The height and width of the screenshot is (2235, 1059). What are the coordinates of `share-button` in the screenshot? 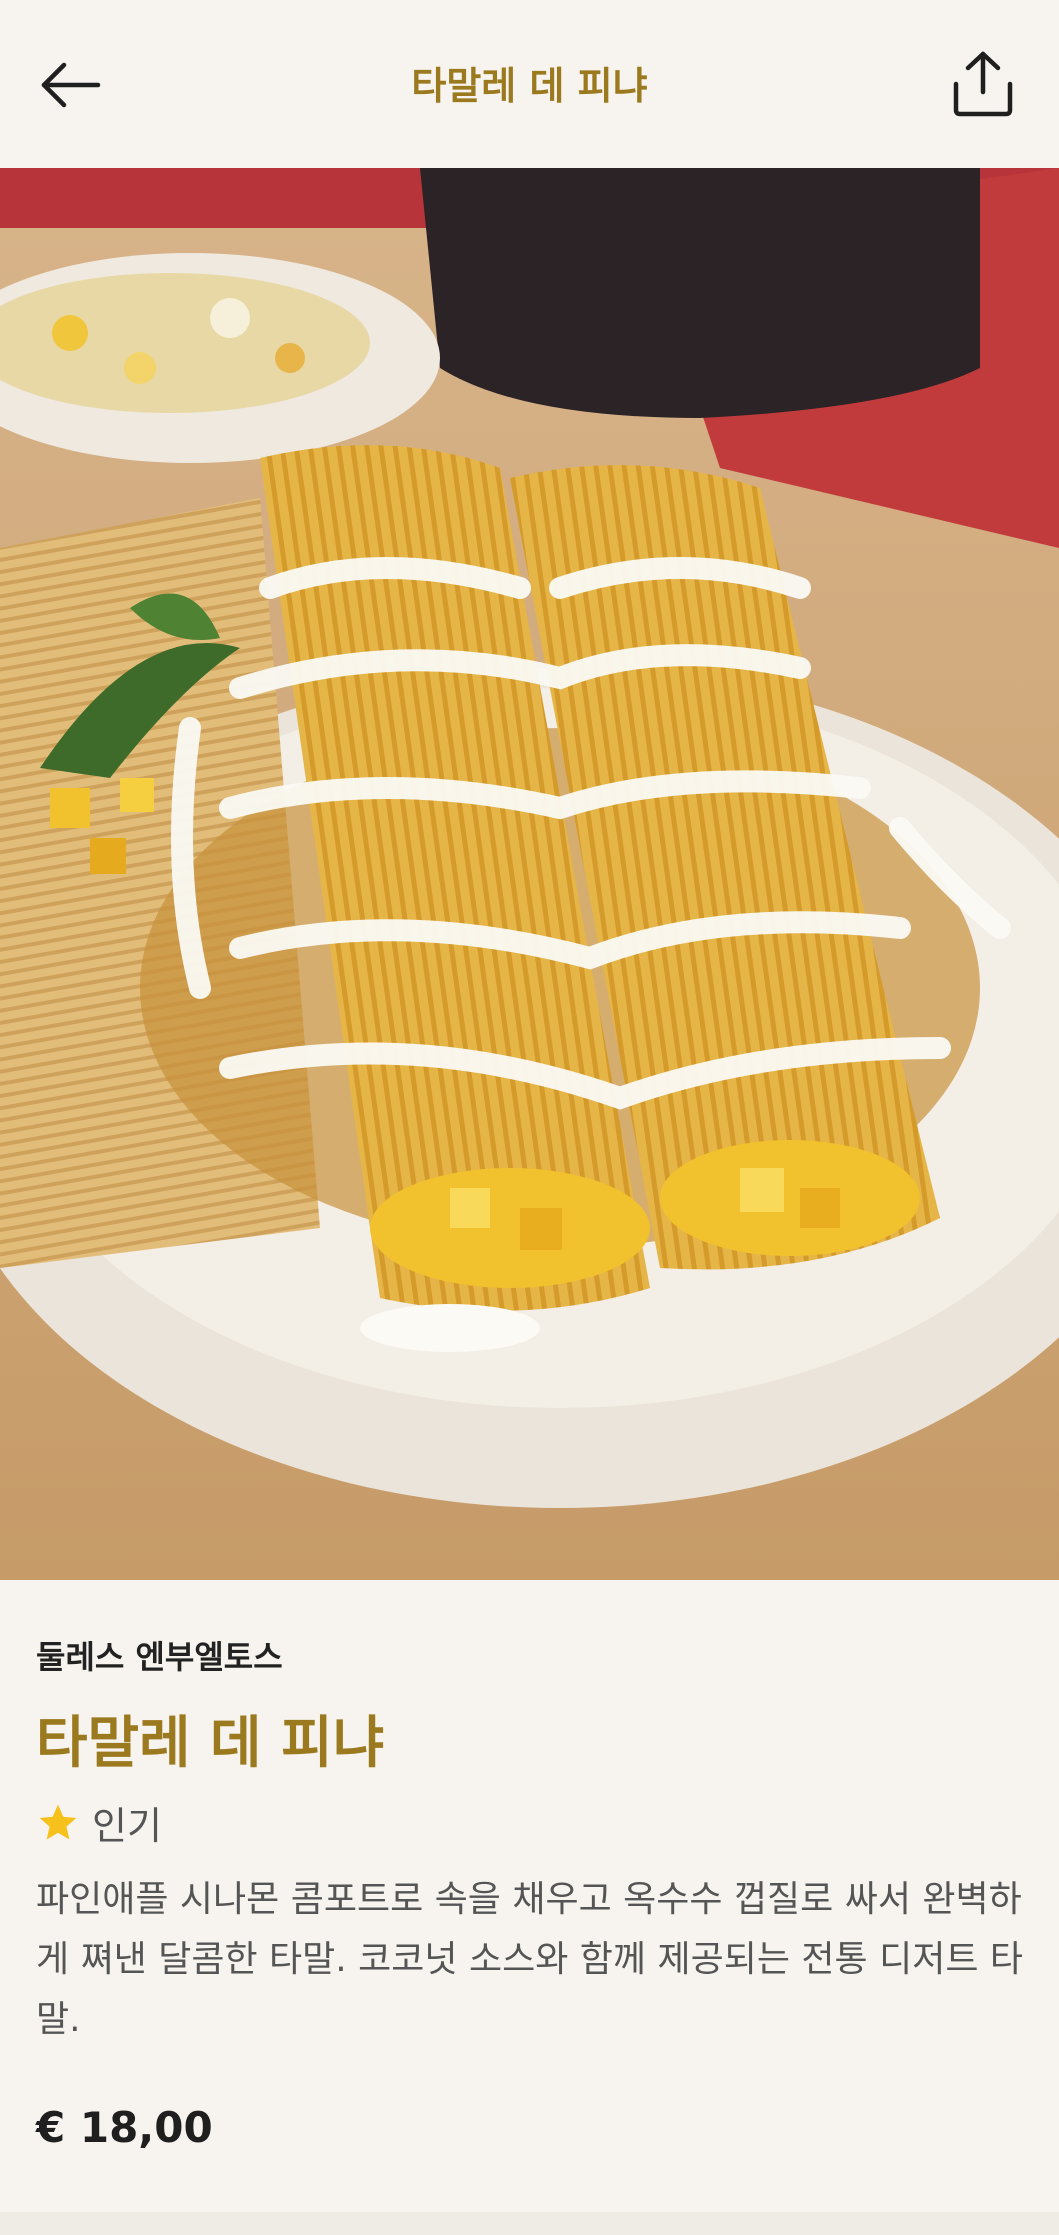 It's located at (983, 84).